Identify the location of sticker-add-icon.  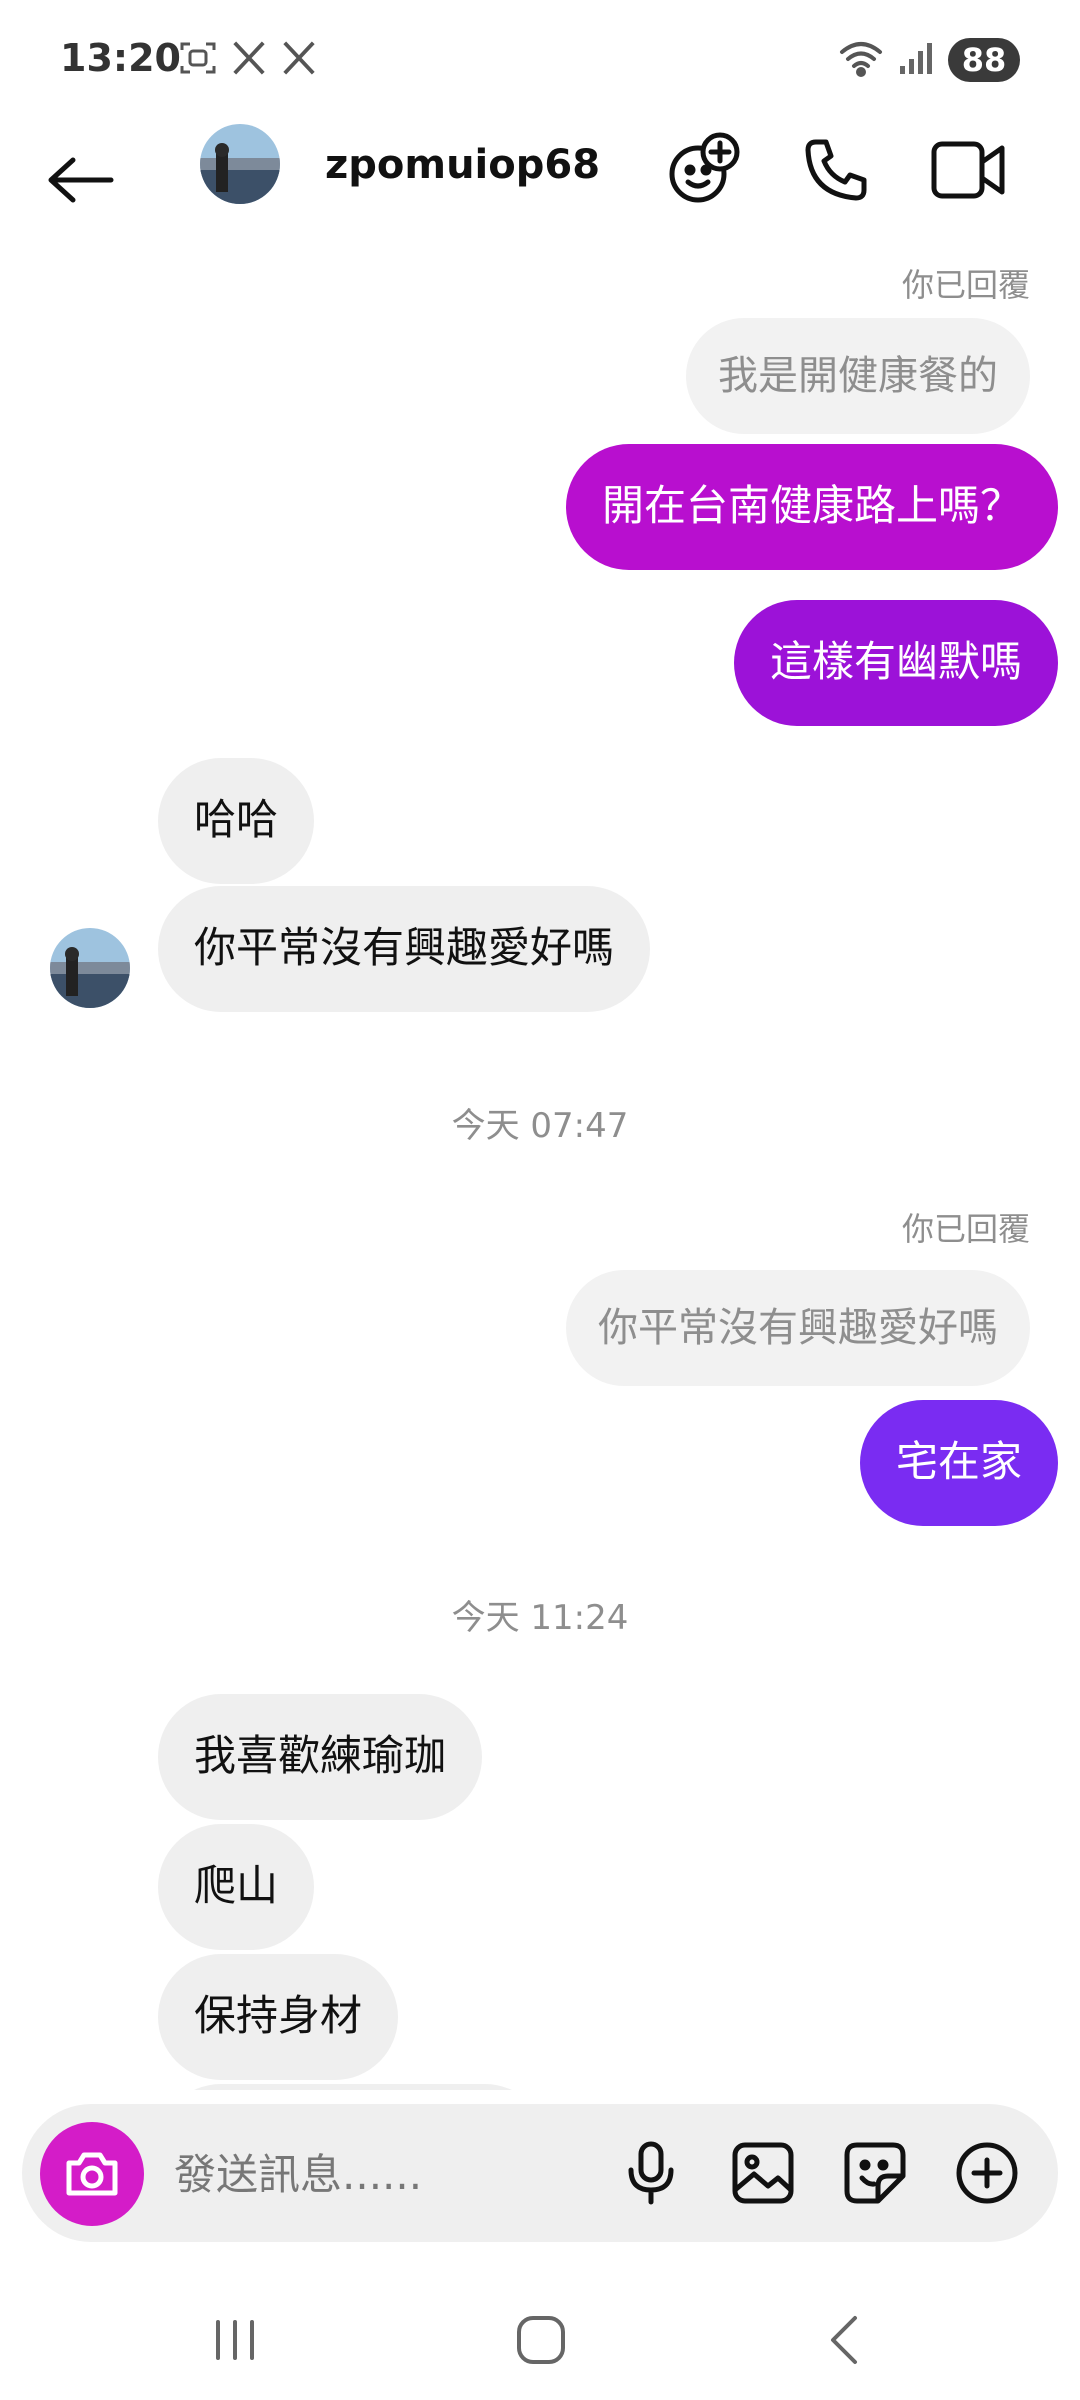
(704, 167).